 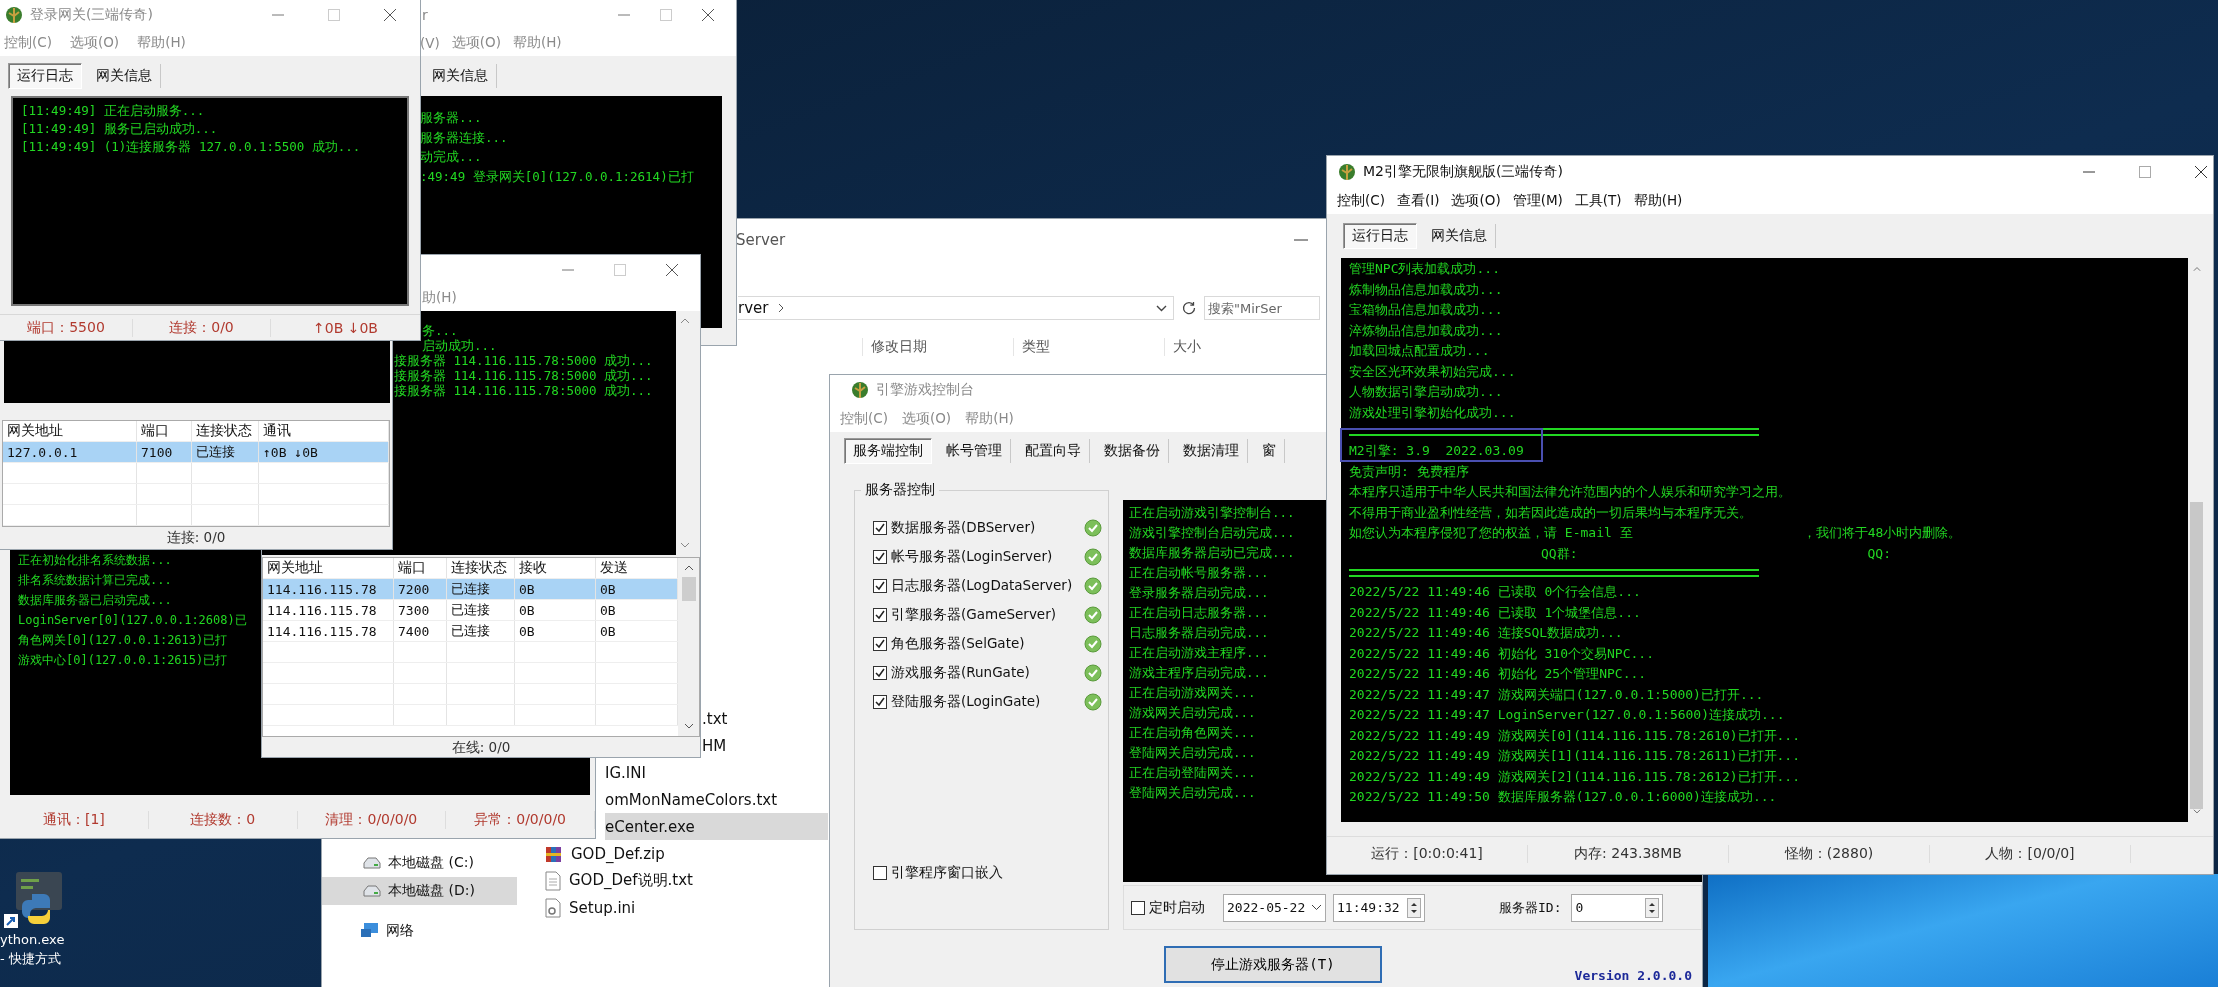 What do you see at coordinates (324, 431) in the screenshot?
I see `table-header-cell: 通讯` at bounding box center [324, 431].